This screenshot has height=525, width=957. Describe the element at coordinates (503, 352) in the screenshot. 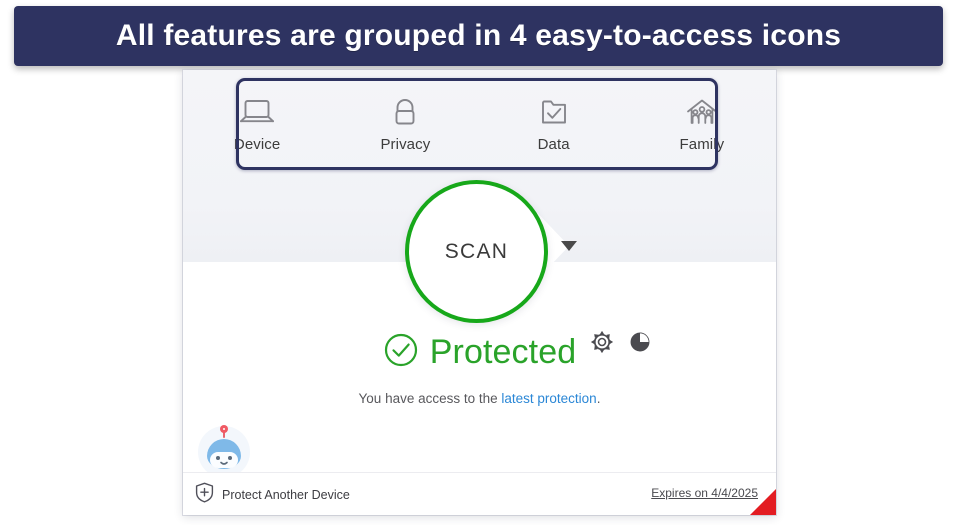

I see `status-title: Protected` at that location.